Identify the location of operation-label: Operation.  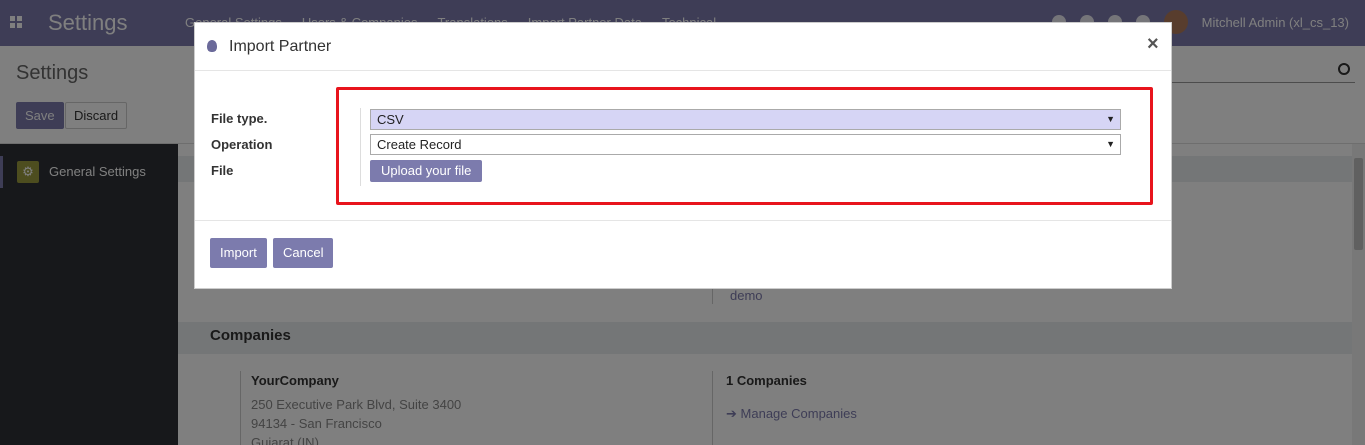
(242, 144).